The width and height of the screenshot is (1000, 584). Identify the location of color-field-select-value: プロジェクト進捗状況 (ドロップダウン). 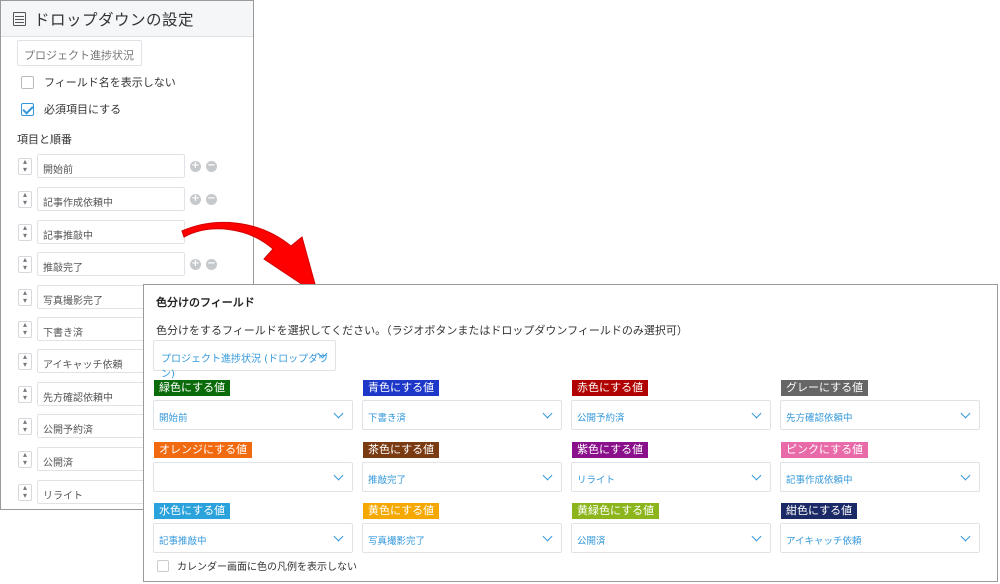
(245, 367).